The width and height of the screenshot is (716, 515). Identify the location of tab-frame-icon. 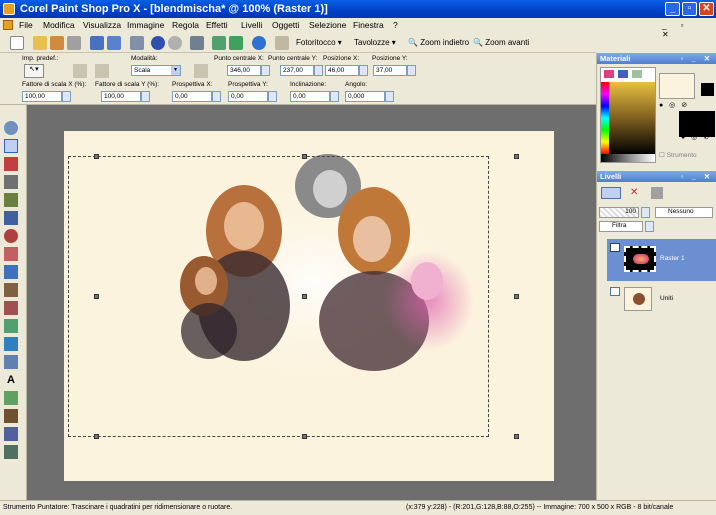
(609, 74).